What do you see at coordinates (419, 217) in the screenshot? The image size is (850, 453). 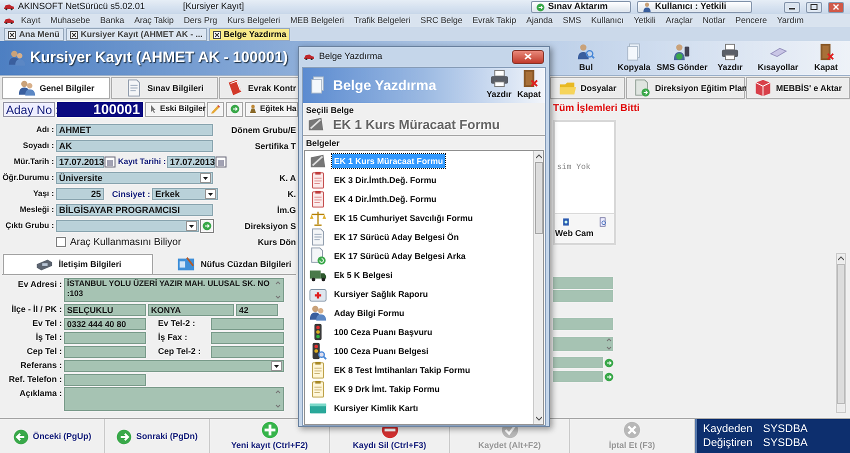 I see `list-item: EK 15 Cumhuriyet Savcılığı Formu` at bounding box center [419, 217].